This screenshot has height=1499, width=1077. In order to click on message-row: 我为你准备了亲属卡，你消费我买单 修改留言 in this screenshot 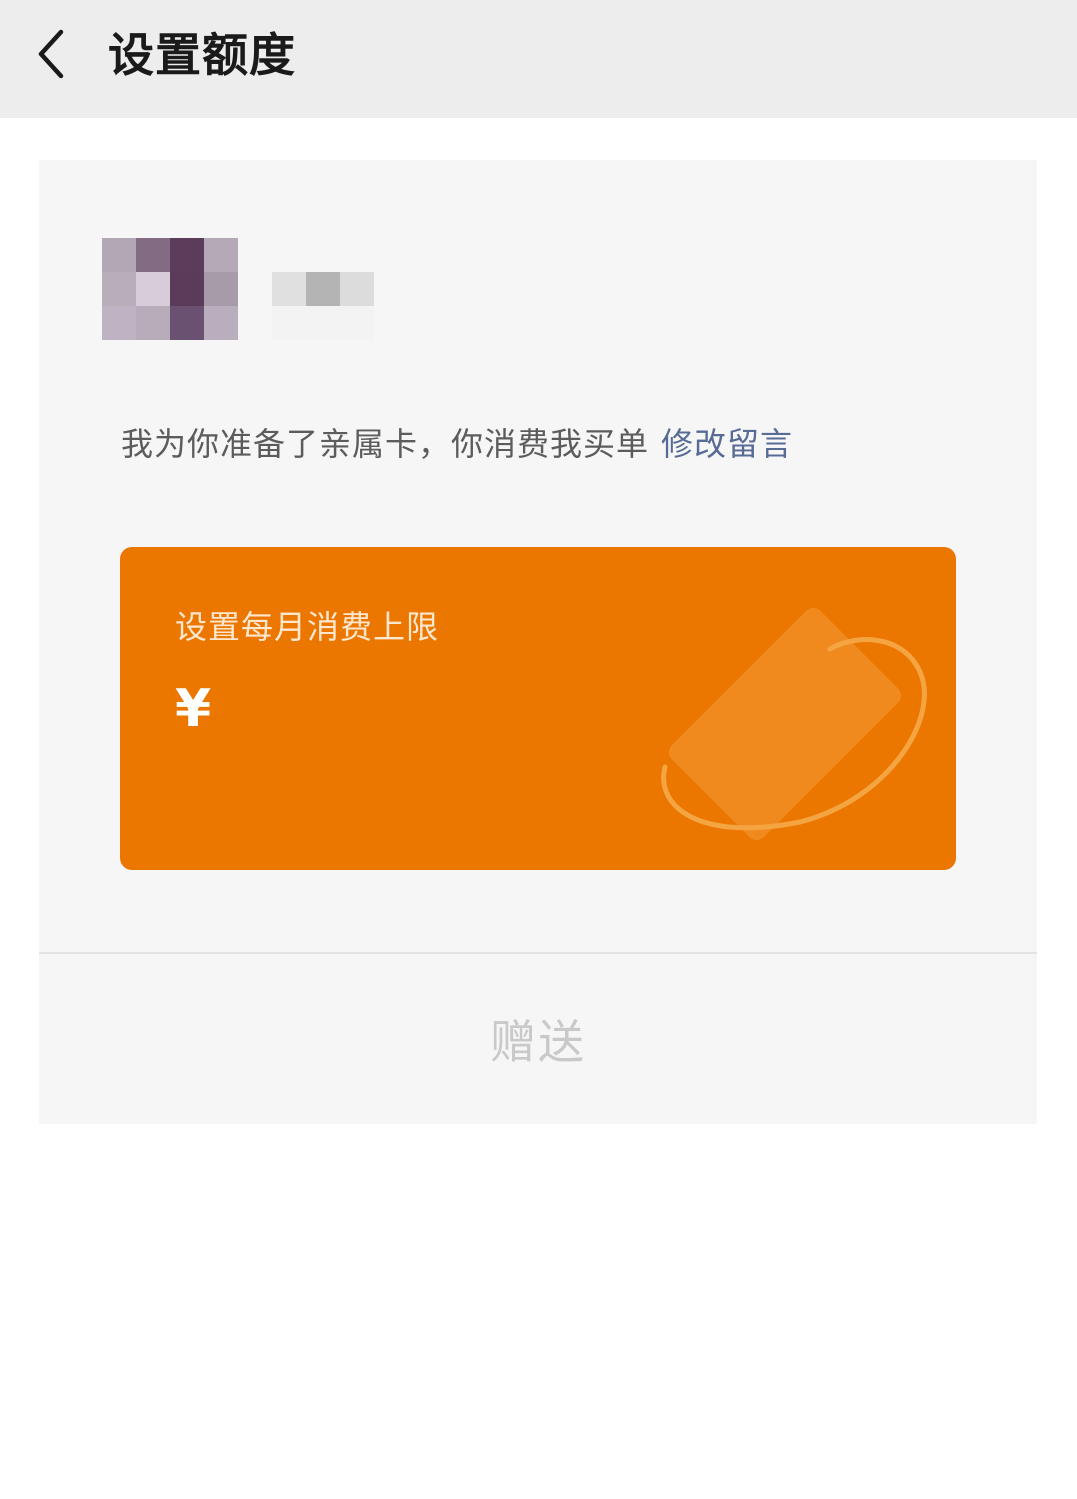, I will do `click(457, 444)`.